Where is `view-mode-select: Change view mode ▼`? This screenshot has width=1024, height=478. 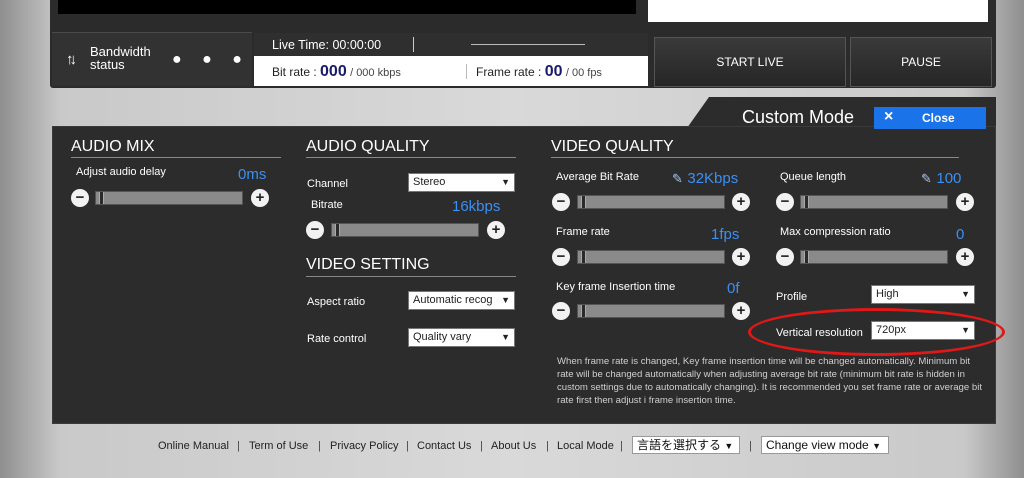
view-mode-select: Change view mode ▼ is located at coordinates (825, 445).